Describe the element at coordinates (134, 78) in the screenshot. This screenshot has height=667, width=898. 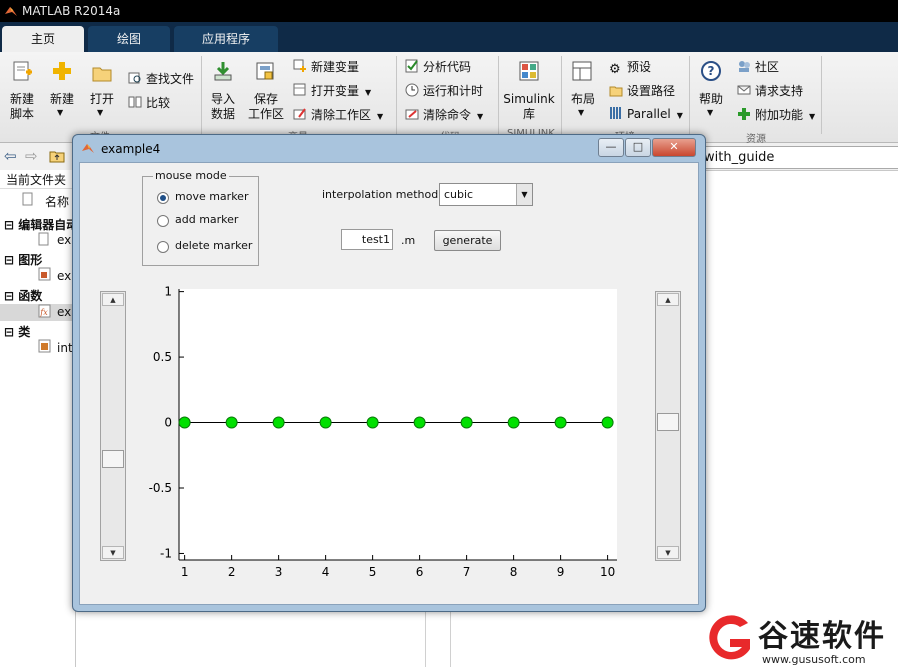
I see `find-files-icon` at that location.